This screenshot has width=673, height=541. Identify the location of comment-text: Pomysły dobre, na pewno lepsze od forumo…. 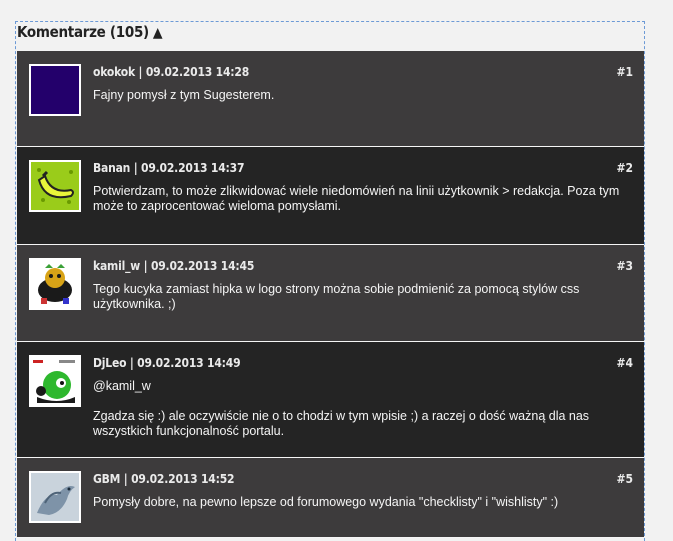
(363, 502).